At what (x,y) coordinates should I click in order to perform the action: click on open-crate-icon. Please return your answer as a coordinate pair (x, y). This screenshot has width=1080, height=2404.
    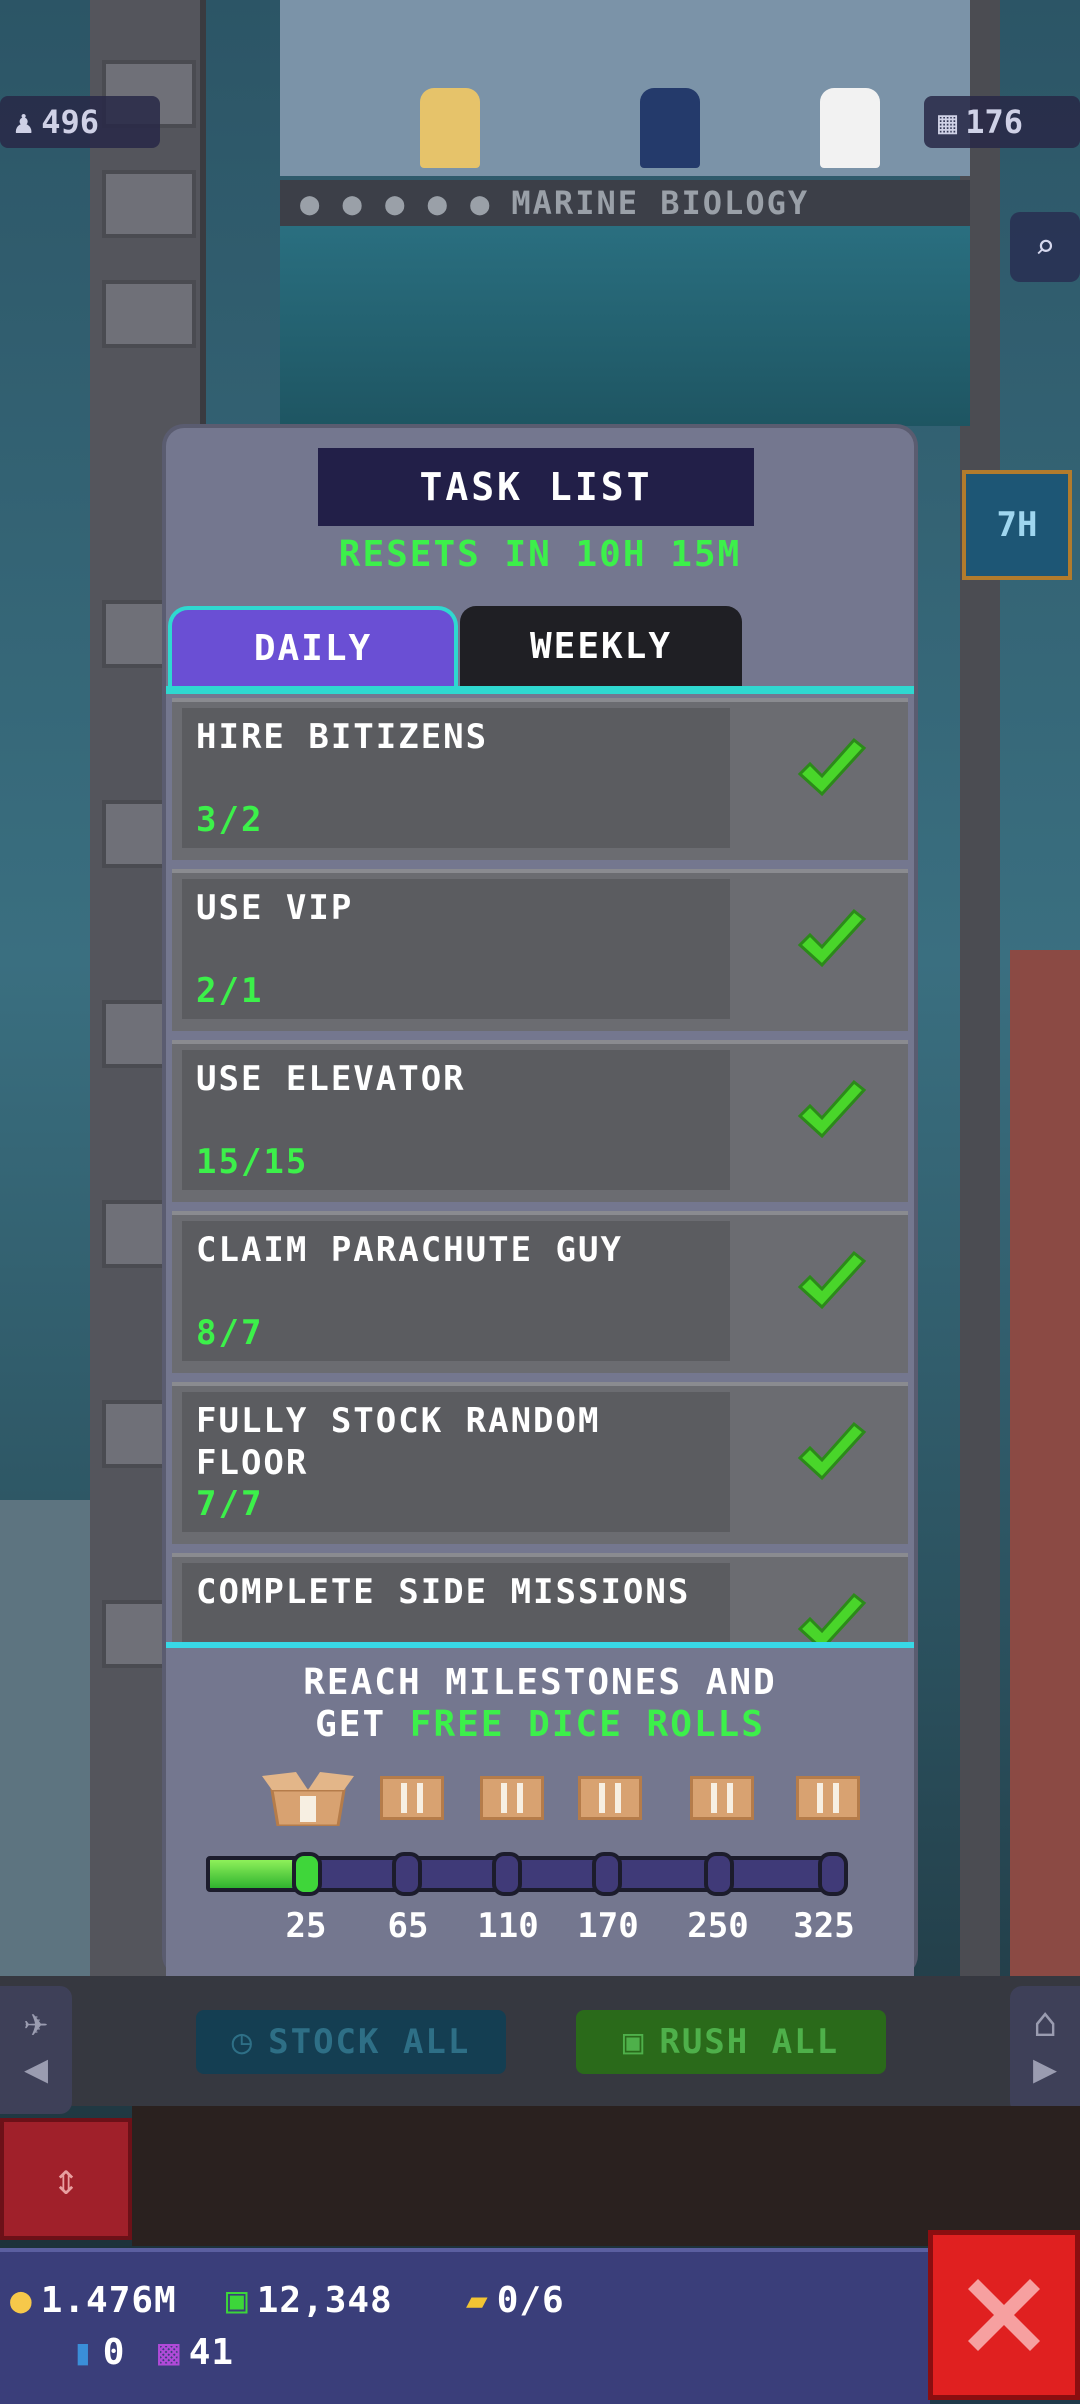
    Looking at the image, I should click on (308, 1799).